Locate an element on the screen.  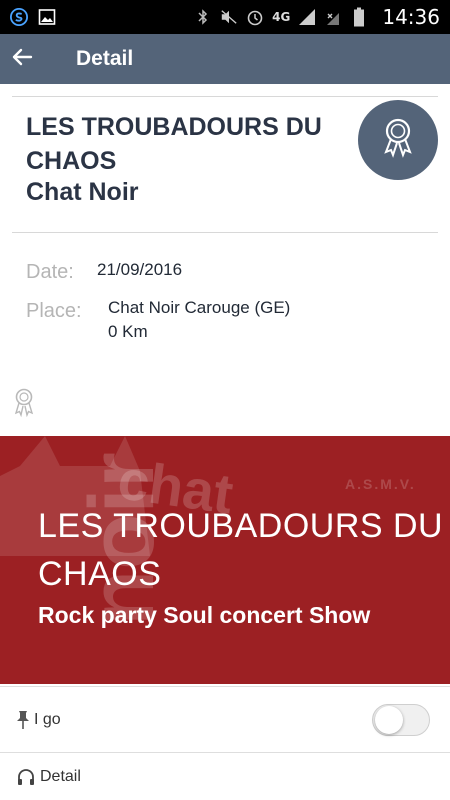
detail-row: Detail is located at coordinates (225, 776).